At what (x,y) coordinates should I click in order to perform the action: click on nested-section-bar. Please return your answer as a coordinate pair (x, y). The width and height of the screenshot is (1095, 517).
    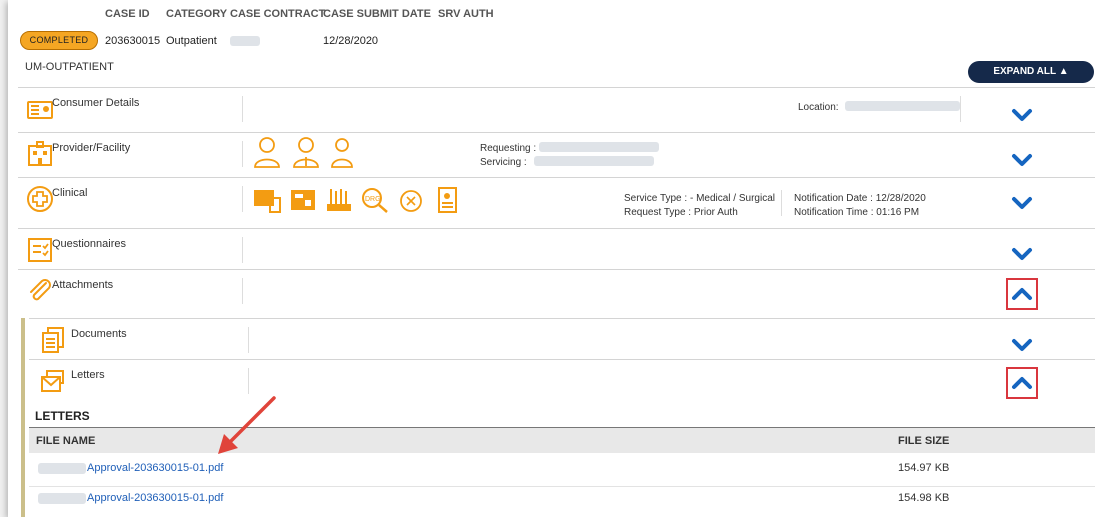
    Looking at the image, I should click on (23, 417).